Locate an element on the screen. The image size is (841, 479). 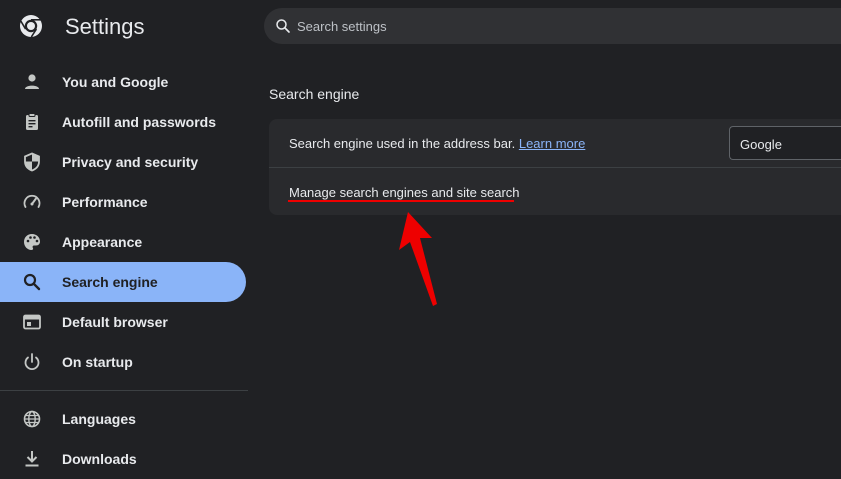
sidebar-item-label: Autofill and passwords is located at coordinates (139, 122).